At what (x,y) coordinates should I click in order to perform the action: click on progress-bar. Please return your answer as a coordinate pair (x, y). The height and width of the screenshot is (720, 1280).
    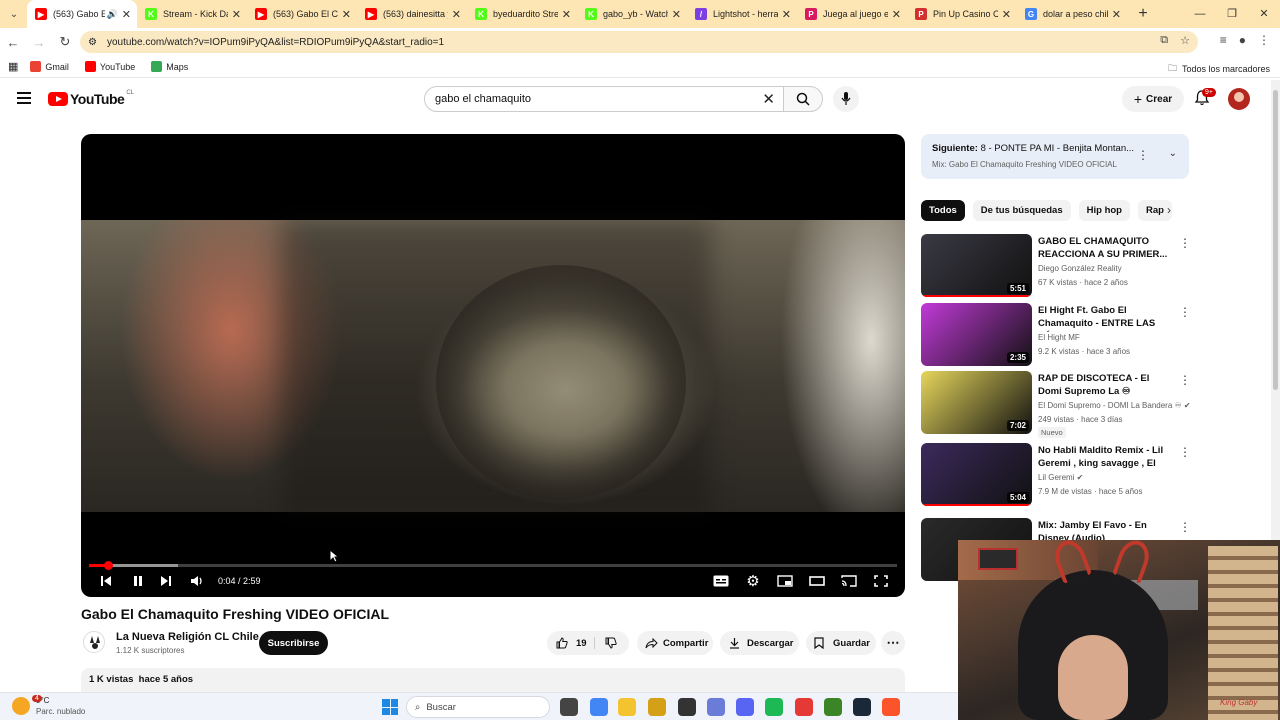
    Looking at the image, I should click on (493, 565).